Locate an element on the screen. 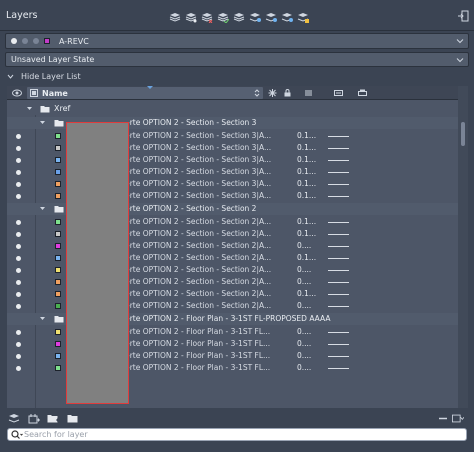 The image size is (474, 452). layer-match-icon is located at coordinates (286, 17).